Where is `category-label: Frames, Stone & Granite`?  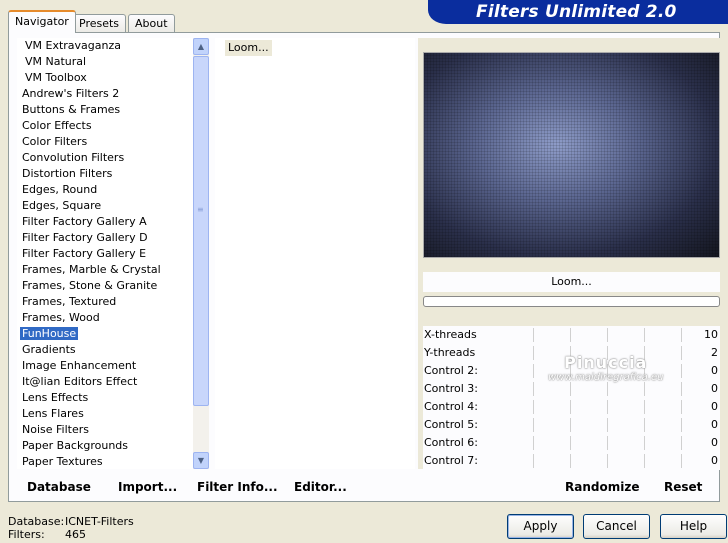
category-label: Frames, Stone & Granite is located at coordinates (90, 285).